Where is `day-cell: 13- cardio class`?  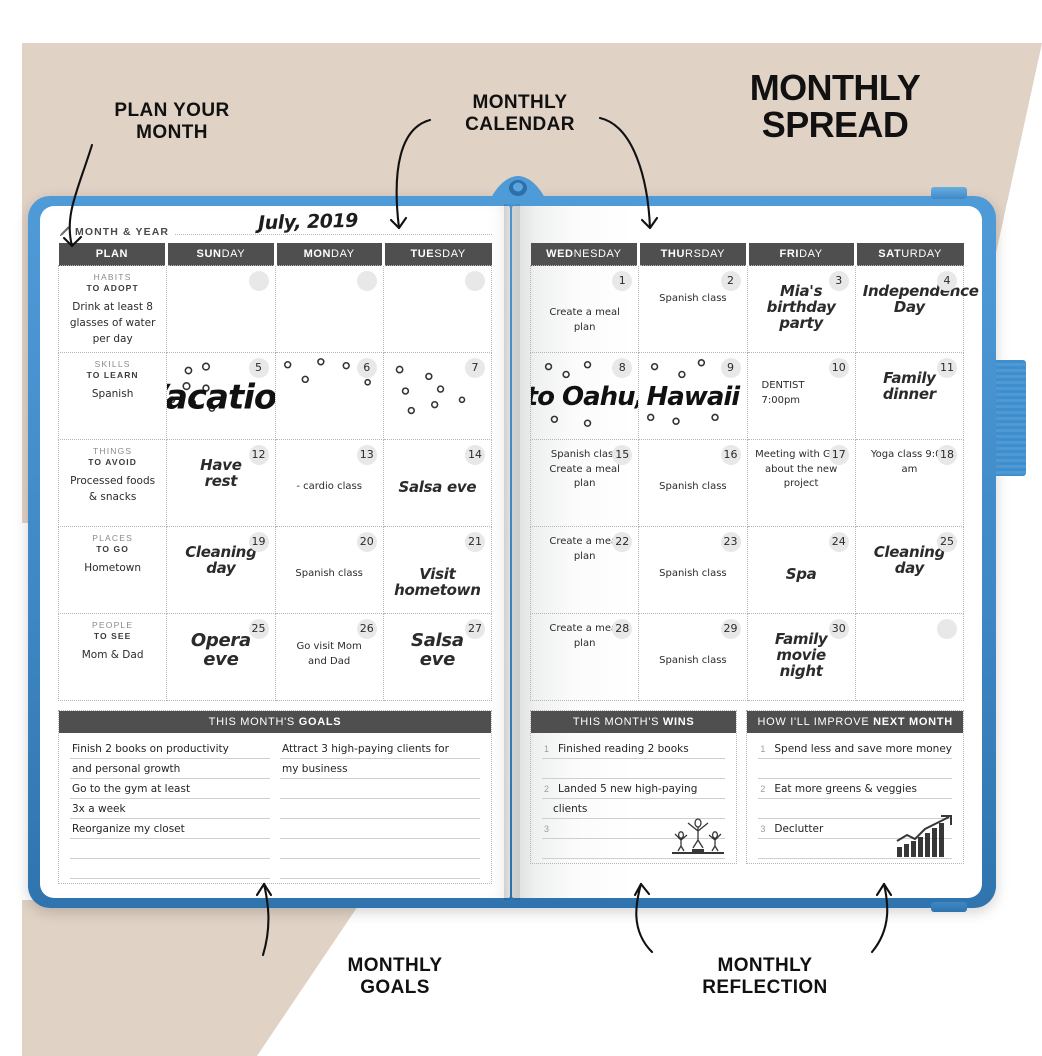
day-cell: 13- cardio class is located at coordinates (329, 483).